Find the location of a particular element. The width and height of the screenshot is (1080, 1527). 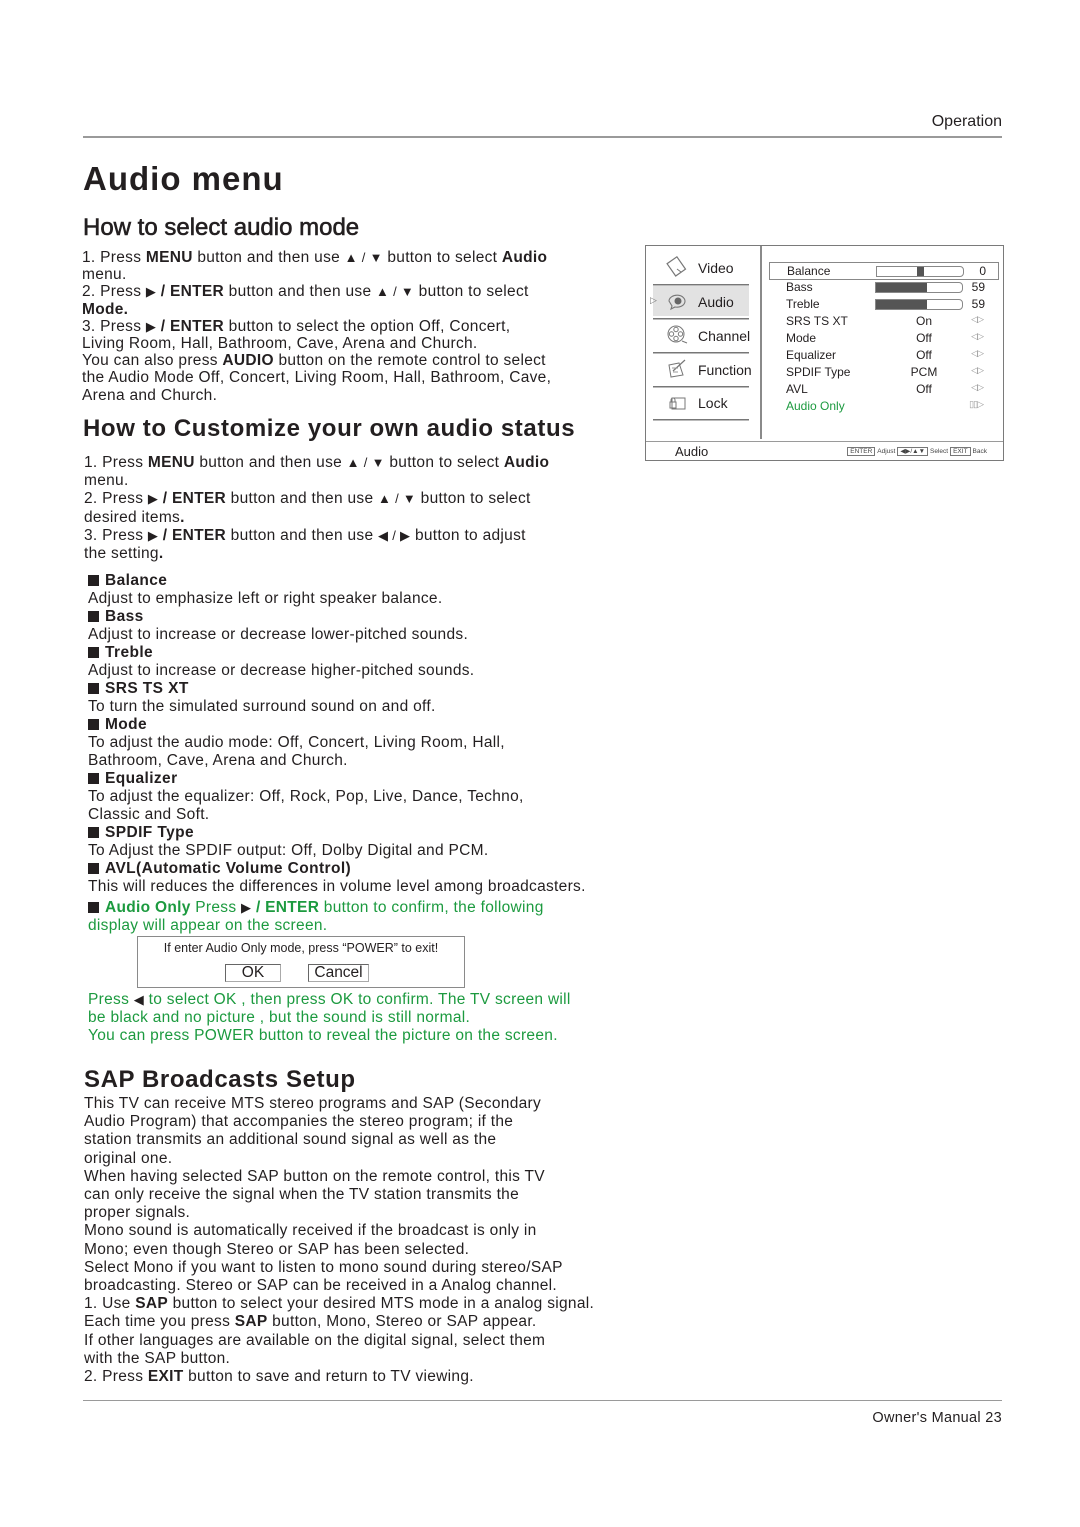

osd-row-label: Equalizer is located at coordinates (811, 355).